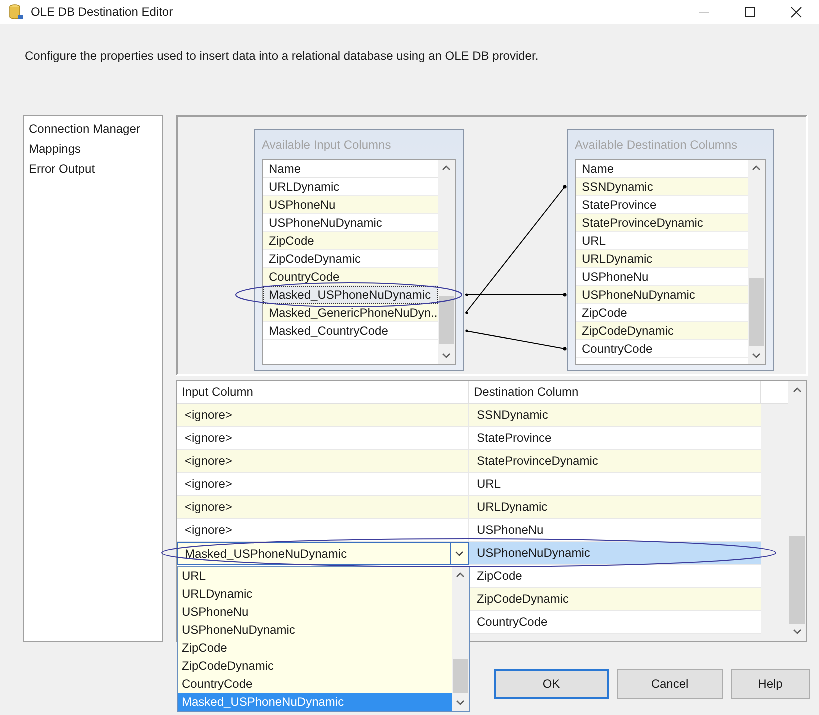 The height and width of the screenshot is (715, 819). Describe the element at coordinates (282, 56) in the screenshot. I see `description-text: Configure the properties used to insert data into a relational database using an OLE DB provider.` at that location.